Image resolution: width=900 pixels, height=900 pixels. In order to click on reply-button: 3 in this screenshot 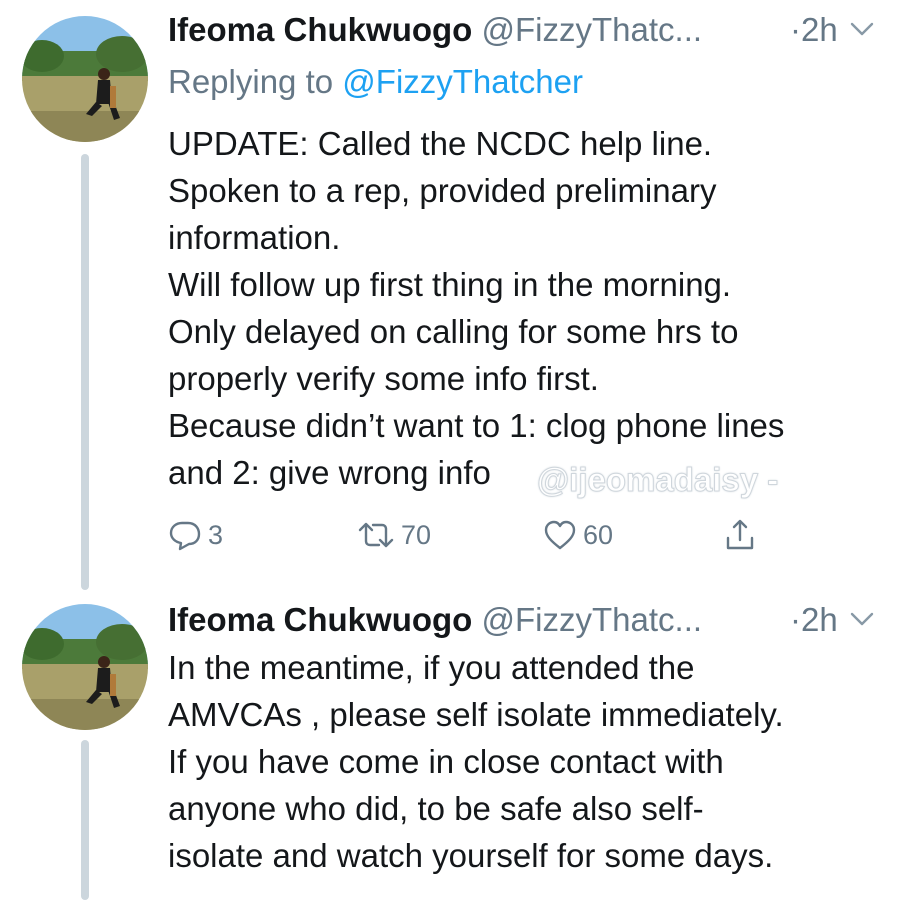, I will do `click(195, 535)`.